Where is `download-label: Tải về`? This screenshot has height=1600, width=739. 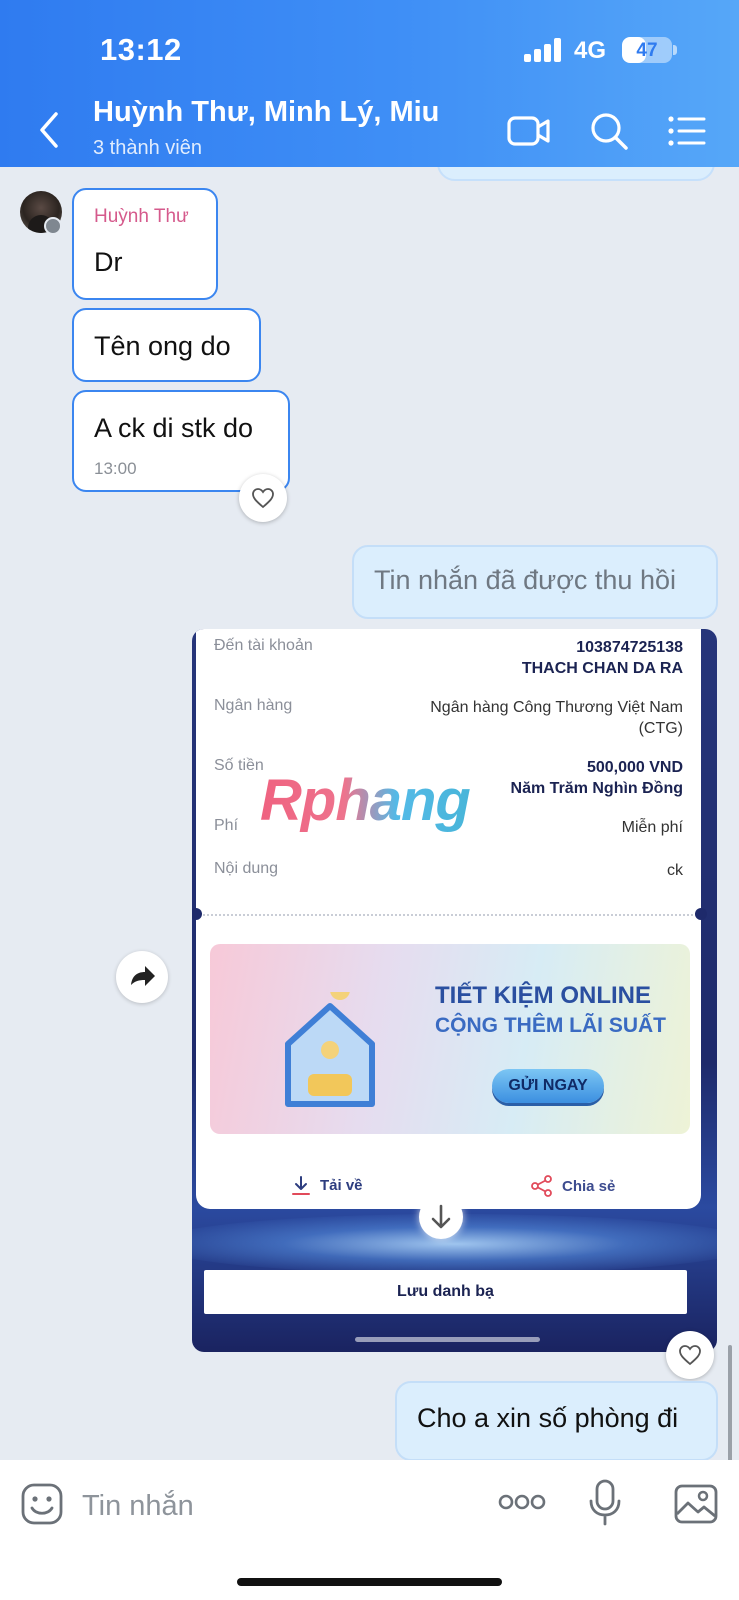 download-label: Tải về is located at coordinates (341, 1185).